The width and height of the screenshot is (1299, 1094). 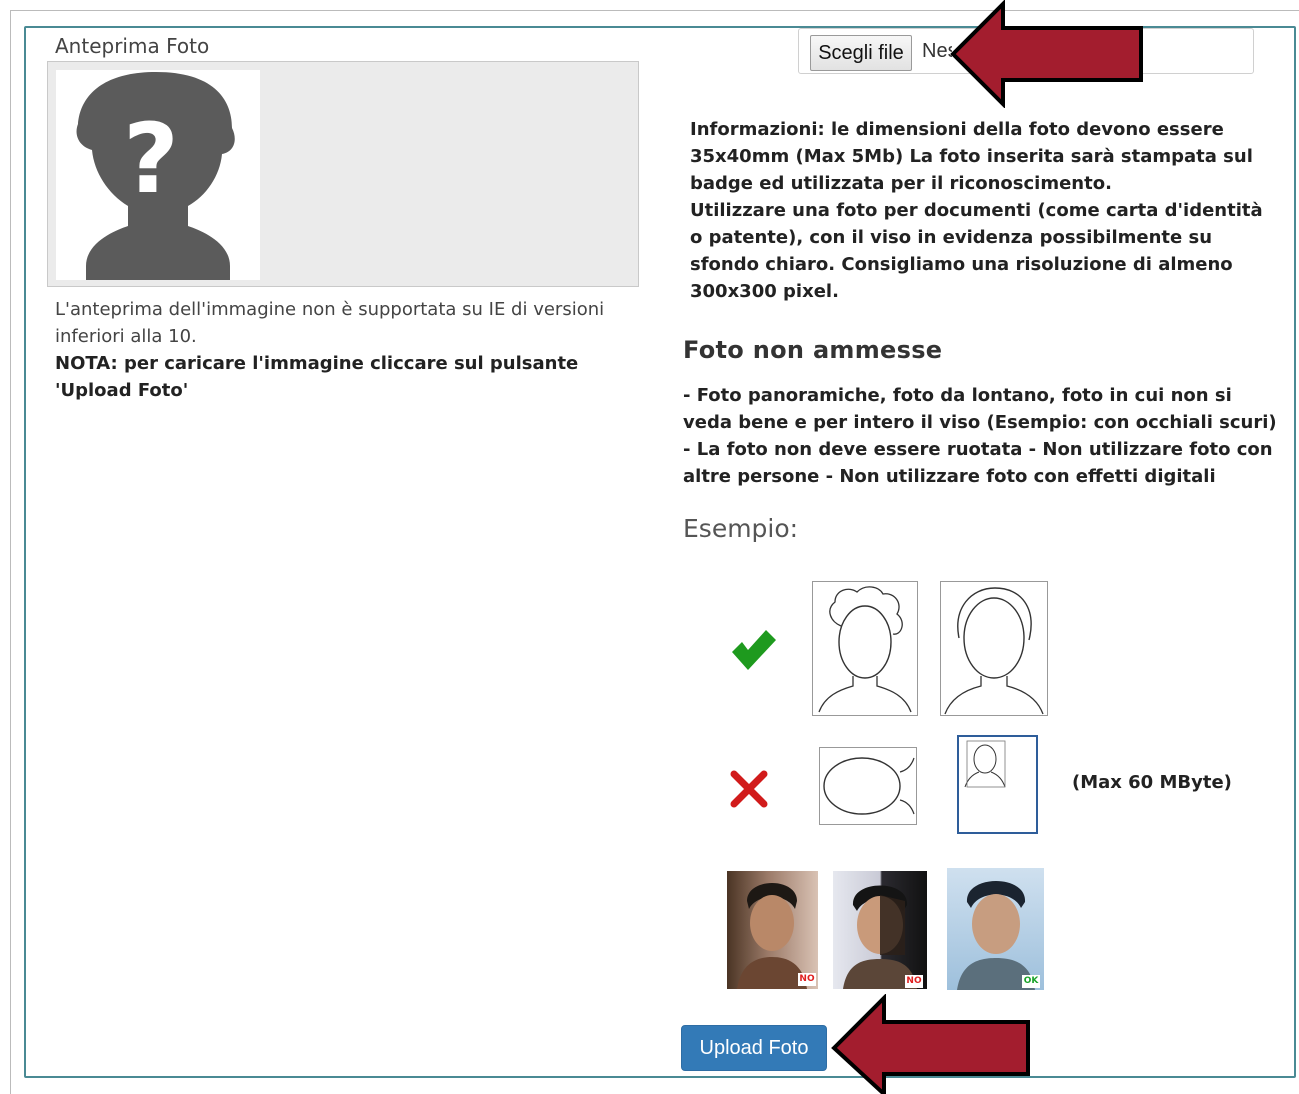 I want to click on photo-tag-no-1: NO, so click(x=807, y=979).